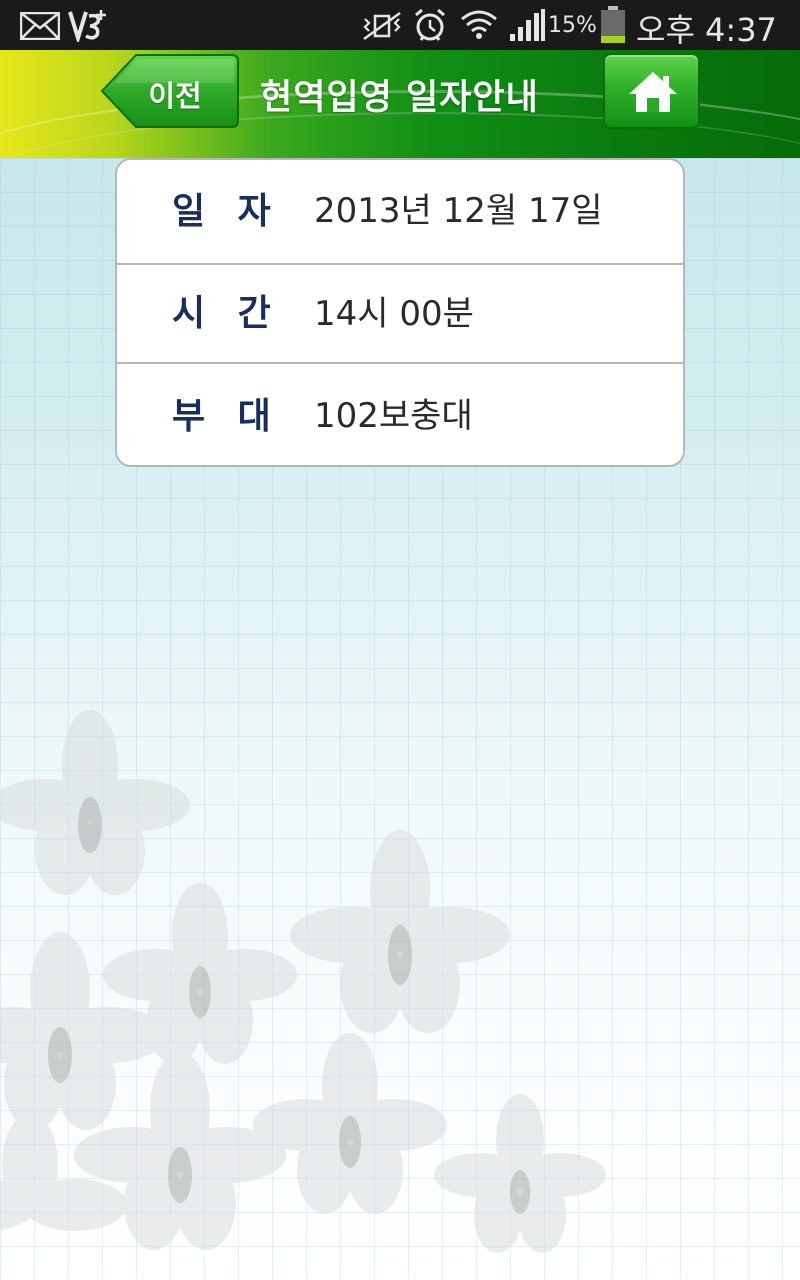 The width and height of the screenshot is (800, 1280). I want to click on info-row-time: 시 간 14시 00분, so click(400, 314).